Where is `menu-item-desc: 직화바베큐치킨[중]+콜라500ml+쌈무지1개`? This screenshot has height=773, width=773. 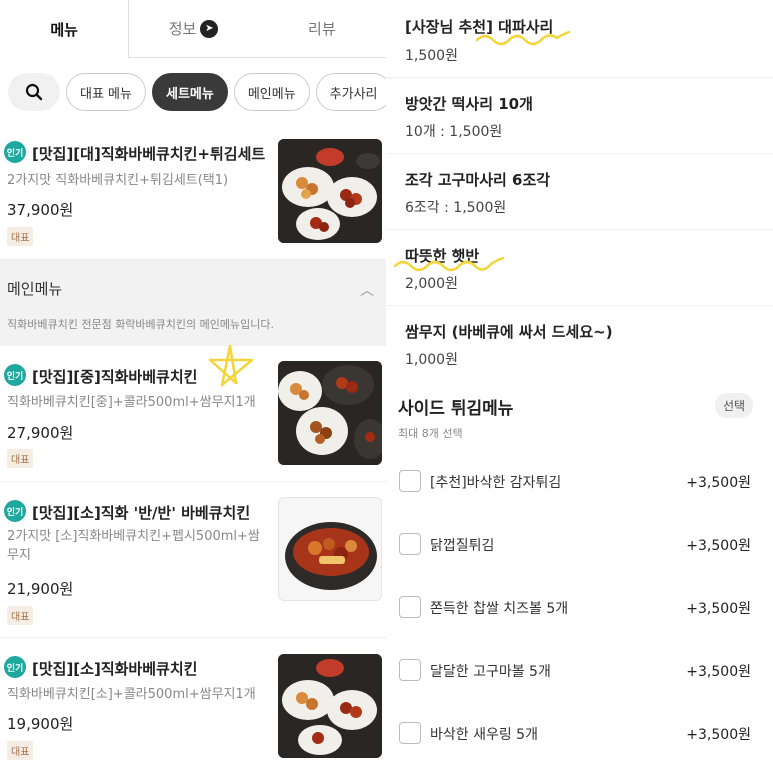
menu-item-desc: 직화바베큐치킨[중]+콜라500ml+쌈무지1개 is located at coordinates (131, 402).